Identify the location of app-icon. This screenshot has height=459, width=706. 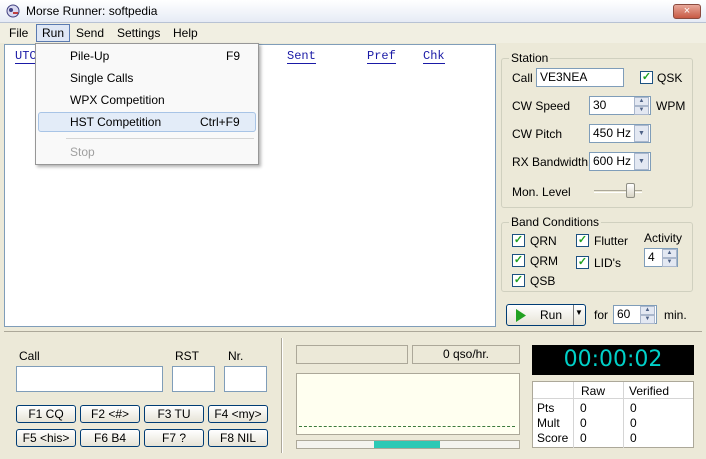
(13, 11).